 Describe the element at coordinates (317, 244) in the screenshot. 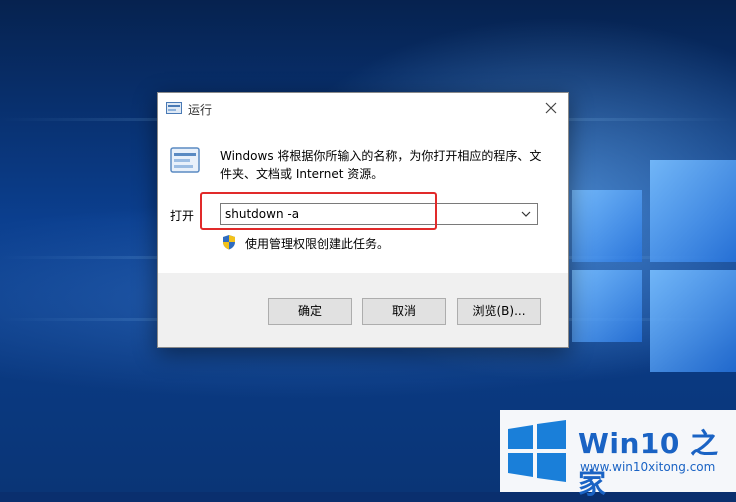

I see `admin-note: 使用管理权限创建此任务。` at that location.